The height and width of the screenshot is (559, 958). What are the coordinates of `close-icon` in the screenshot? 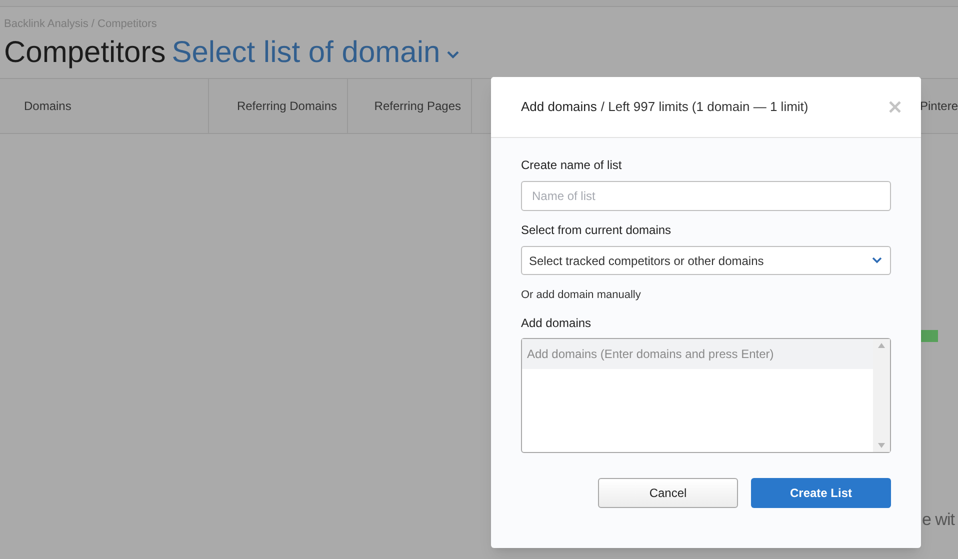 It's located at (895, 107).